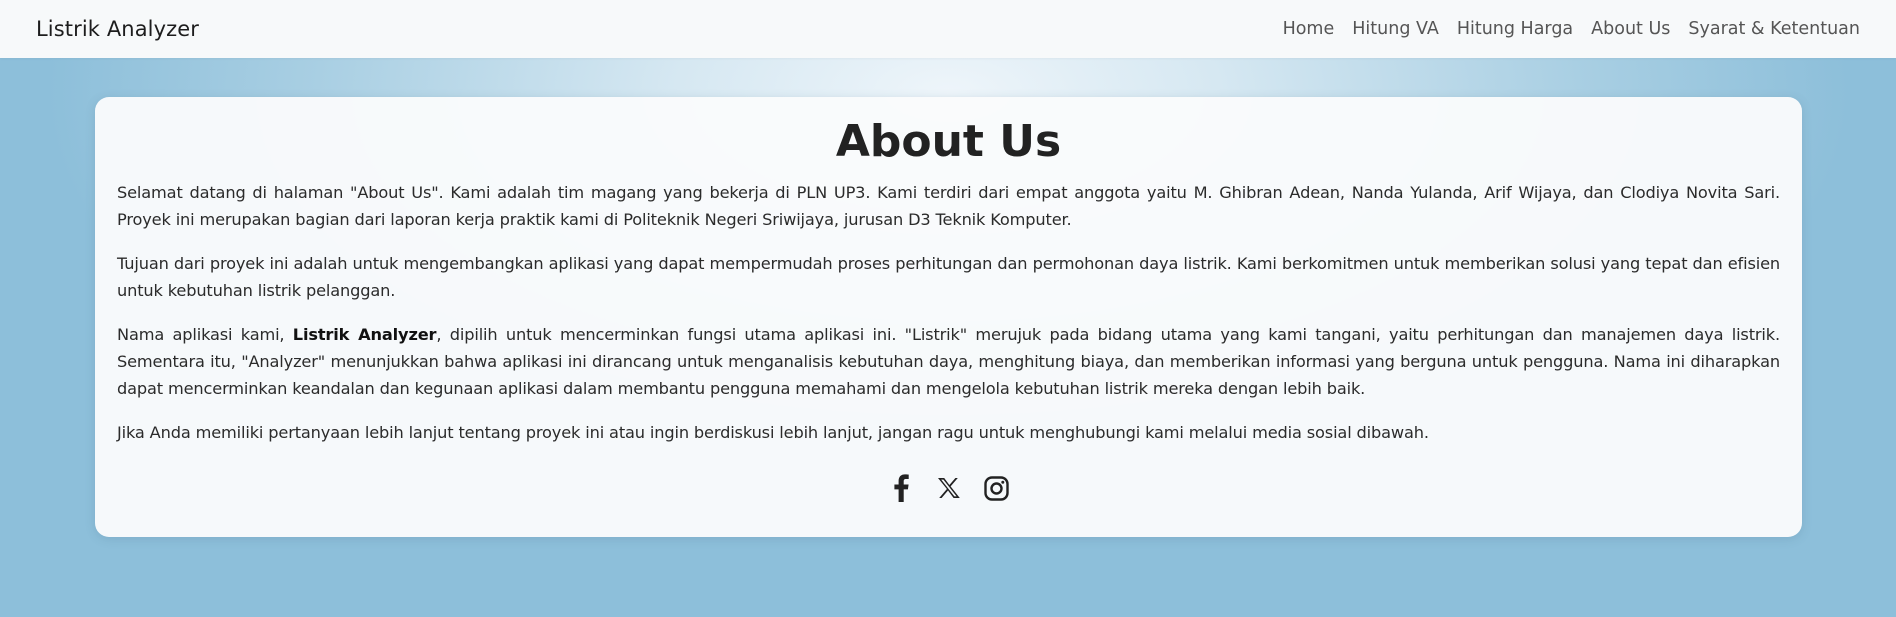 This screenshot has height=617, width=1896. I want to click on nav-link-about-us: About Us, so click(1630, 29).